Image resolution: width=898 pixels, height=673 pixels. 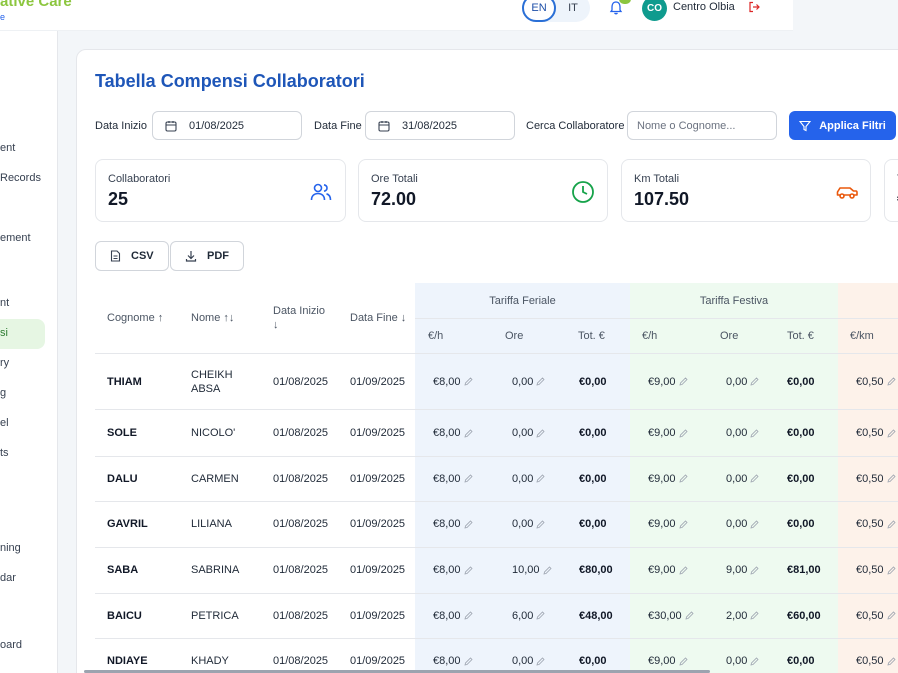 I want to click on col-header-data-fine: Data Fine ↓, so click(x=378, y=318).